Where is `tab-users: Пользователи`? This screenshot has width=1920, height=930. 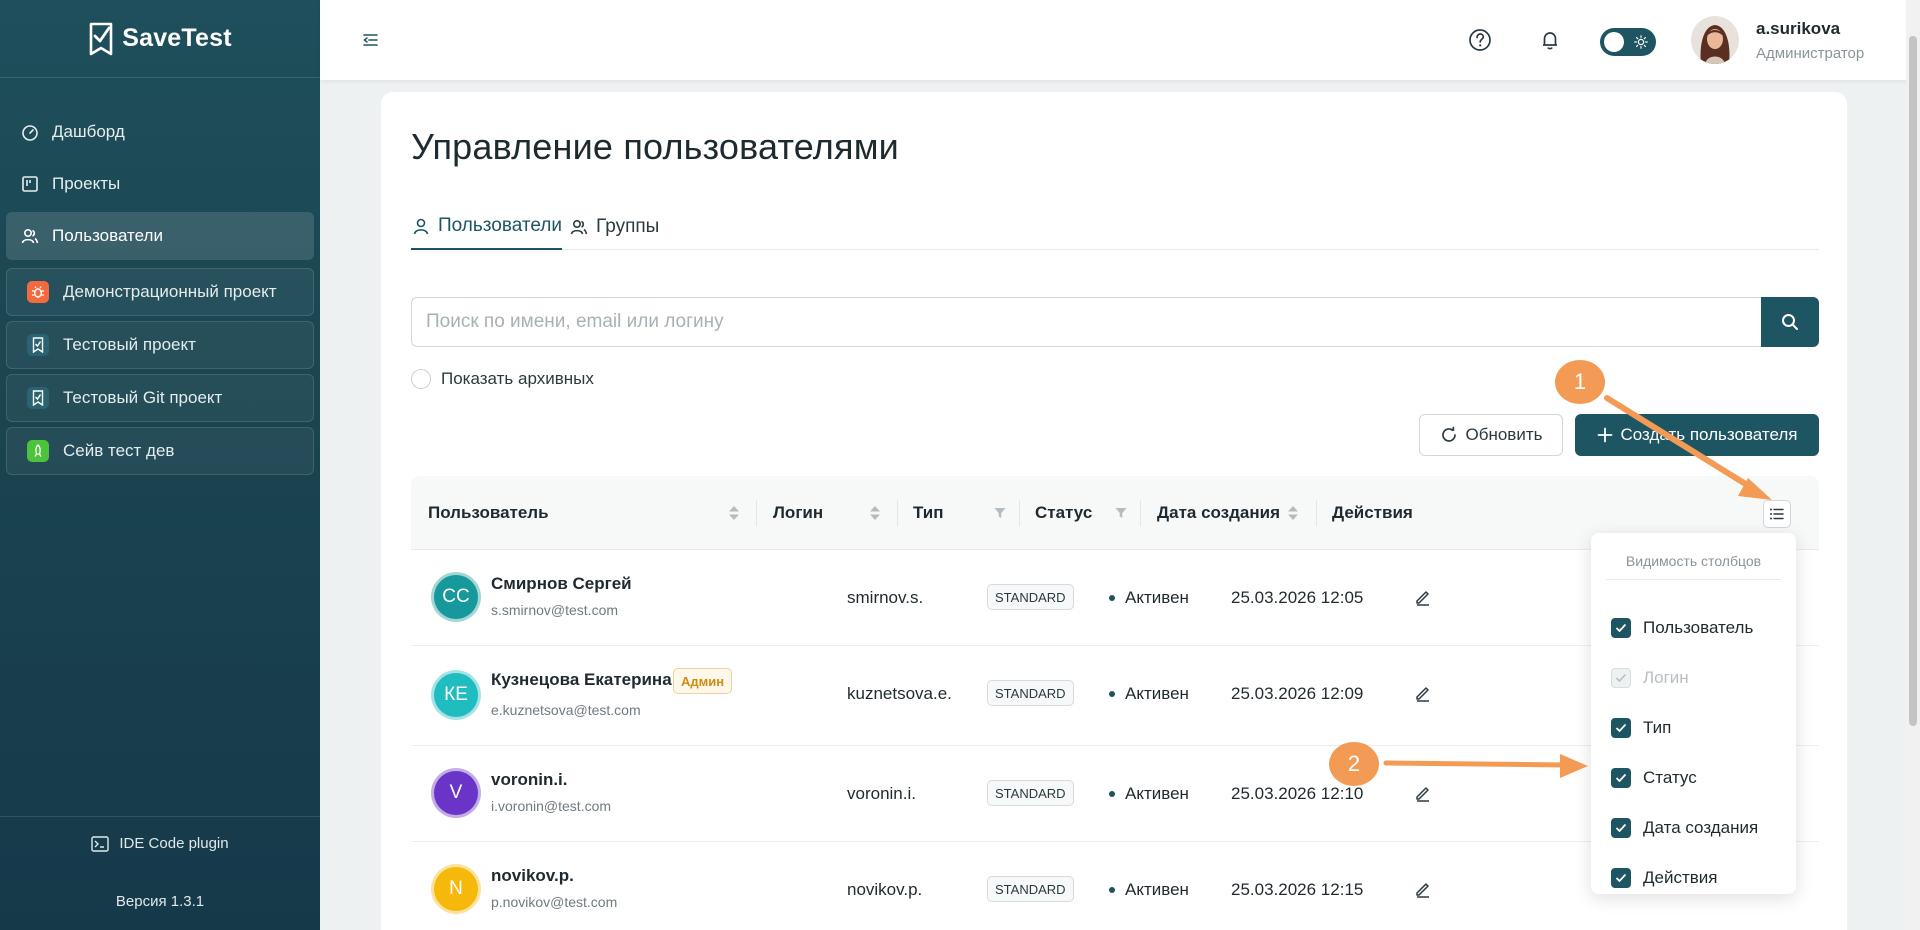 tab-users: Пользователи is located at coordinates (487, 227).